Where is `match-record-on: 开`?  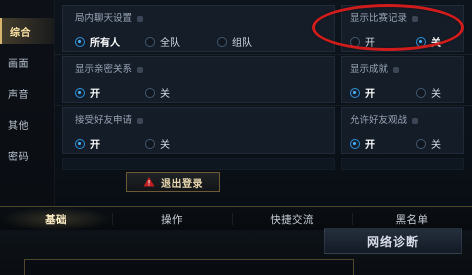 match-record-on: 开 is located at coordinates (362, 41).